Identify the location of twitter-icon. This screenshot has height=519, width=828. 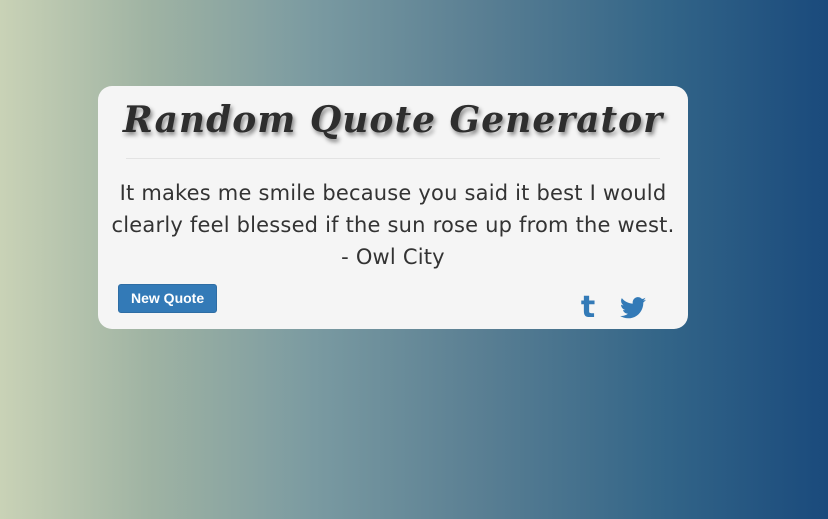
(633, 308).